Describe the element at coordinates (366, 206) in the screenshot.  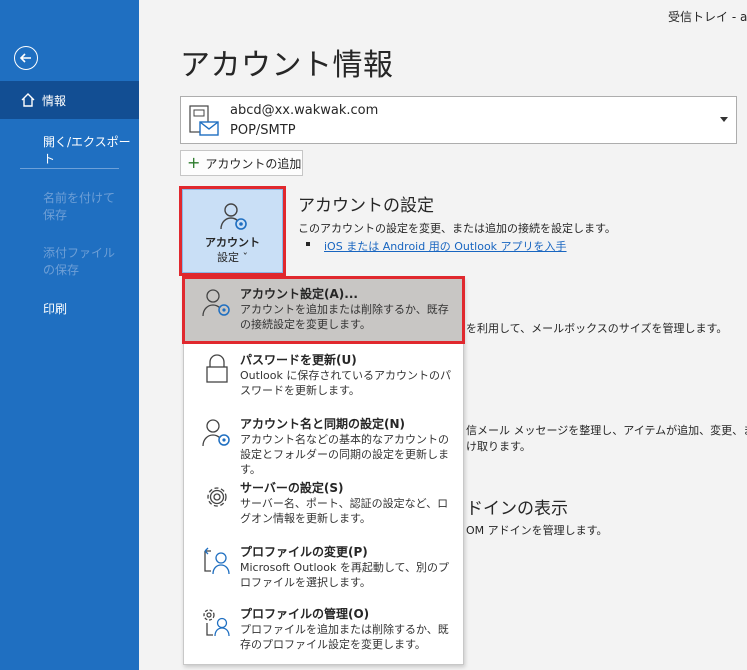
I see `account-settings-heading: アカウントの設定` at that location.